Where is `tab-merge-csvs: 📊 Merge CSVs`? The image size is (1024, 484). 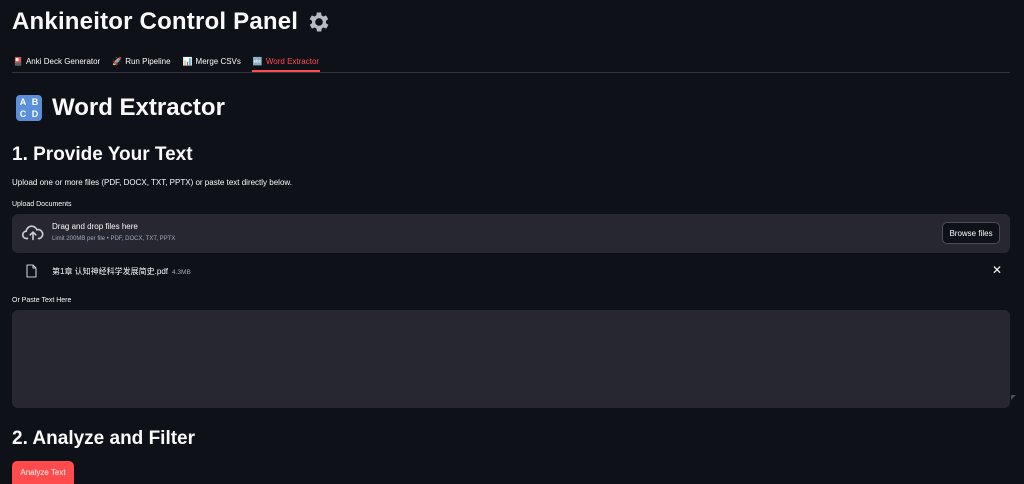 tab-merge-csvs: 📊 Merge CSVs is located at coordinates (212, 61).